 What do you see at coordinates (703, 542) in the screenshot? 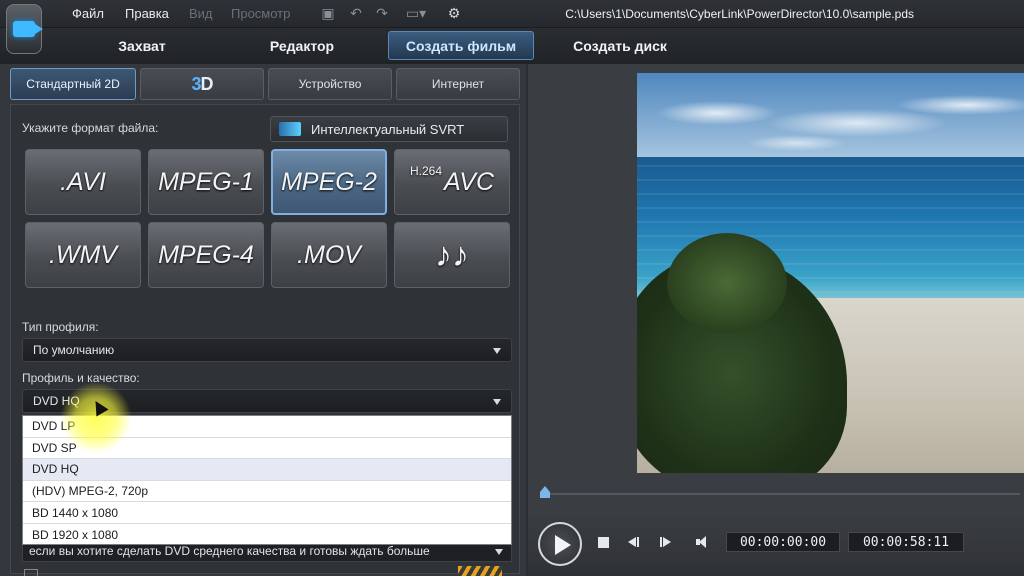
I see `volume-icon` at bounding box center [703, 542].